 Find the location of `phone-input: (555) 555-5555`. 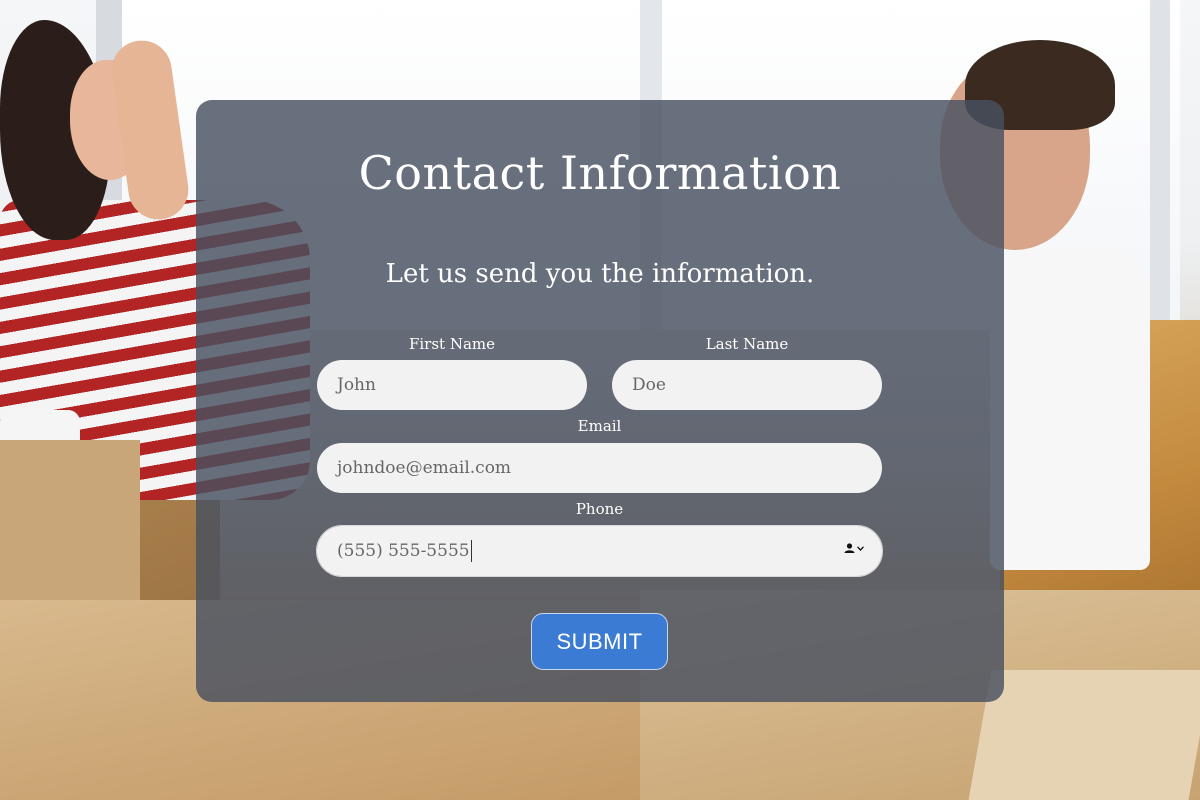

phone-input: (555) 555-5555 is located at coordinates (599, 551).